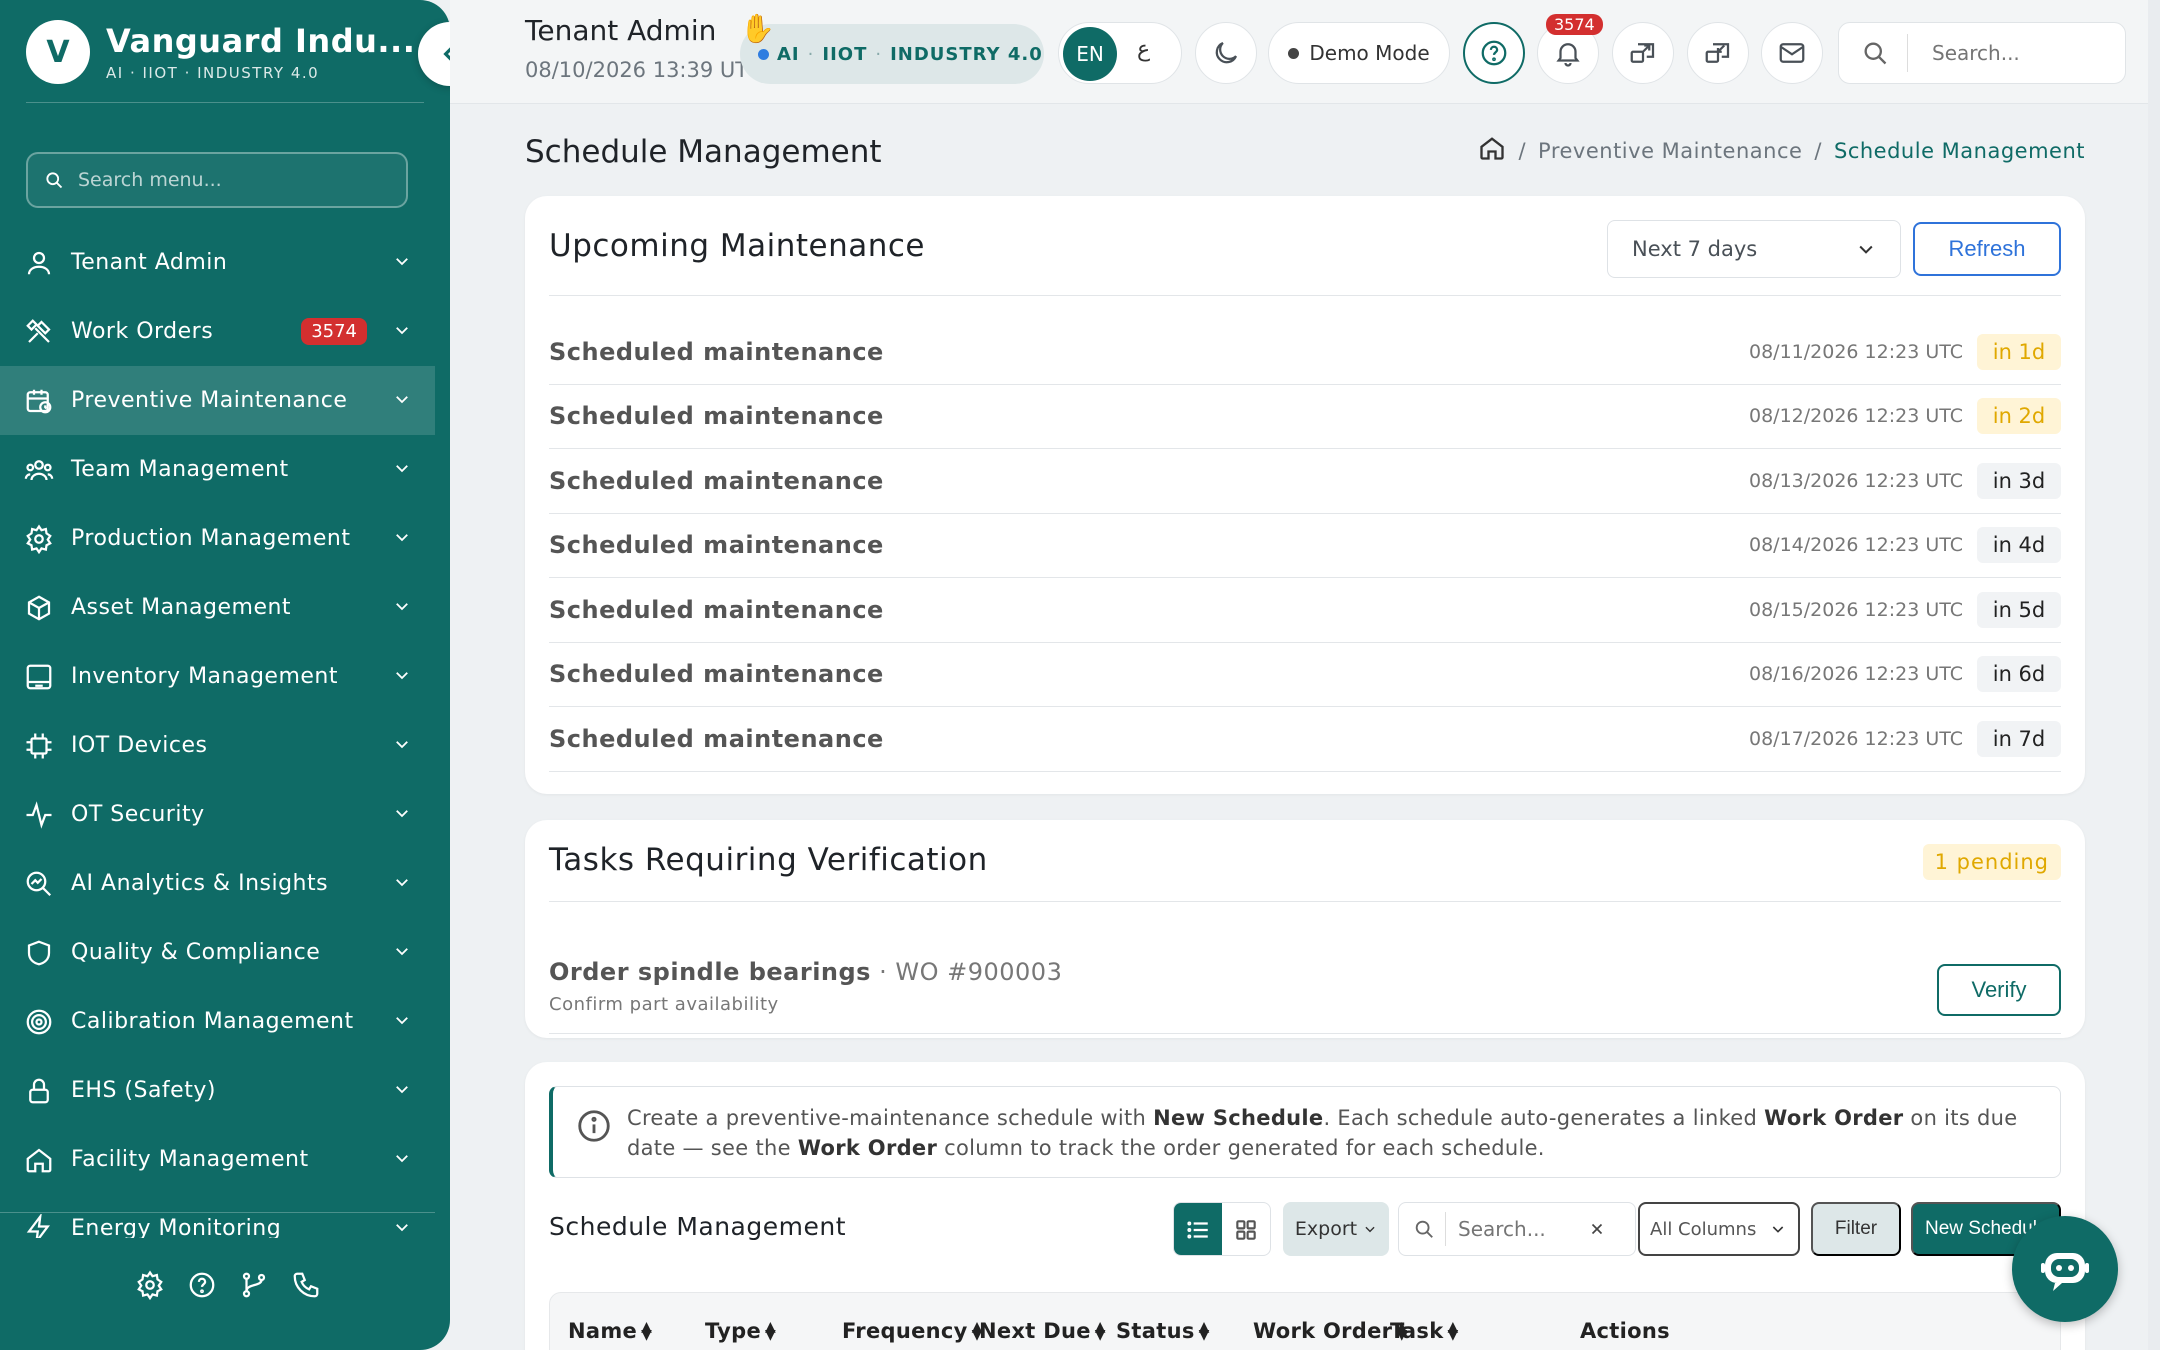  I want to click on wave-hand-icon: ✋, so click(757, 28).